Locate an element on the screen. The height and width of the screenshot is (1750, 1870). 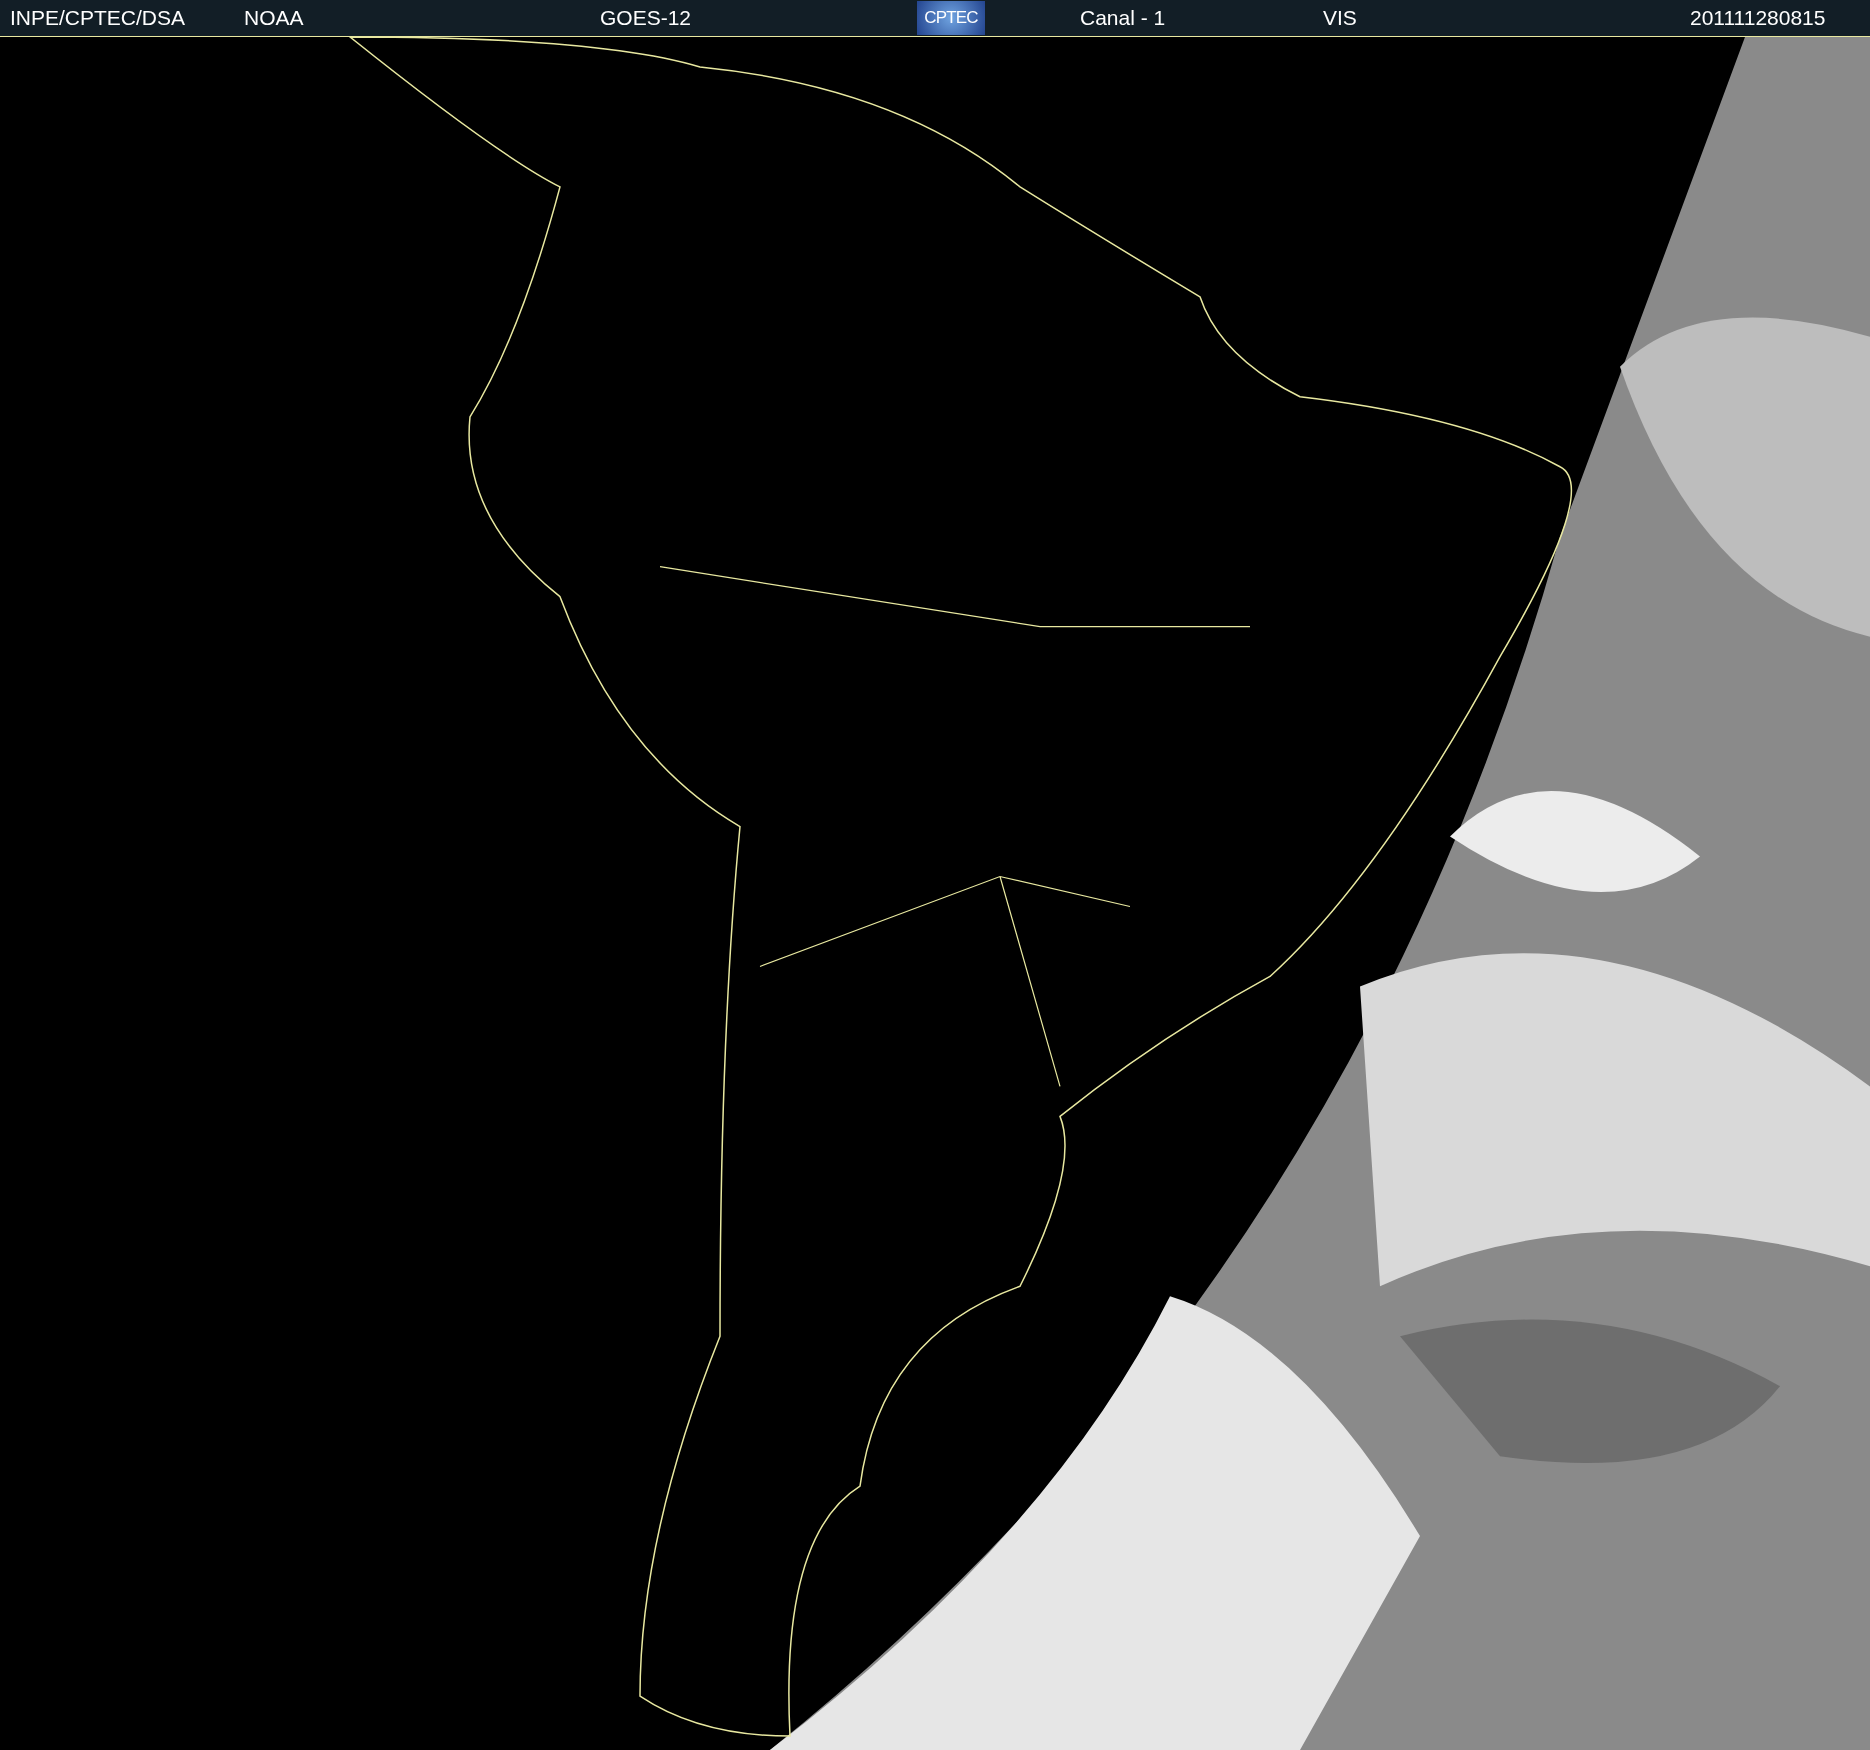
source-label: INPE/CPTEC/DSA is located at coordinates (98, 18).